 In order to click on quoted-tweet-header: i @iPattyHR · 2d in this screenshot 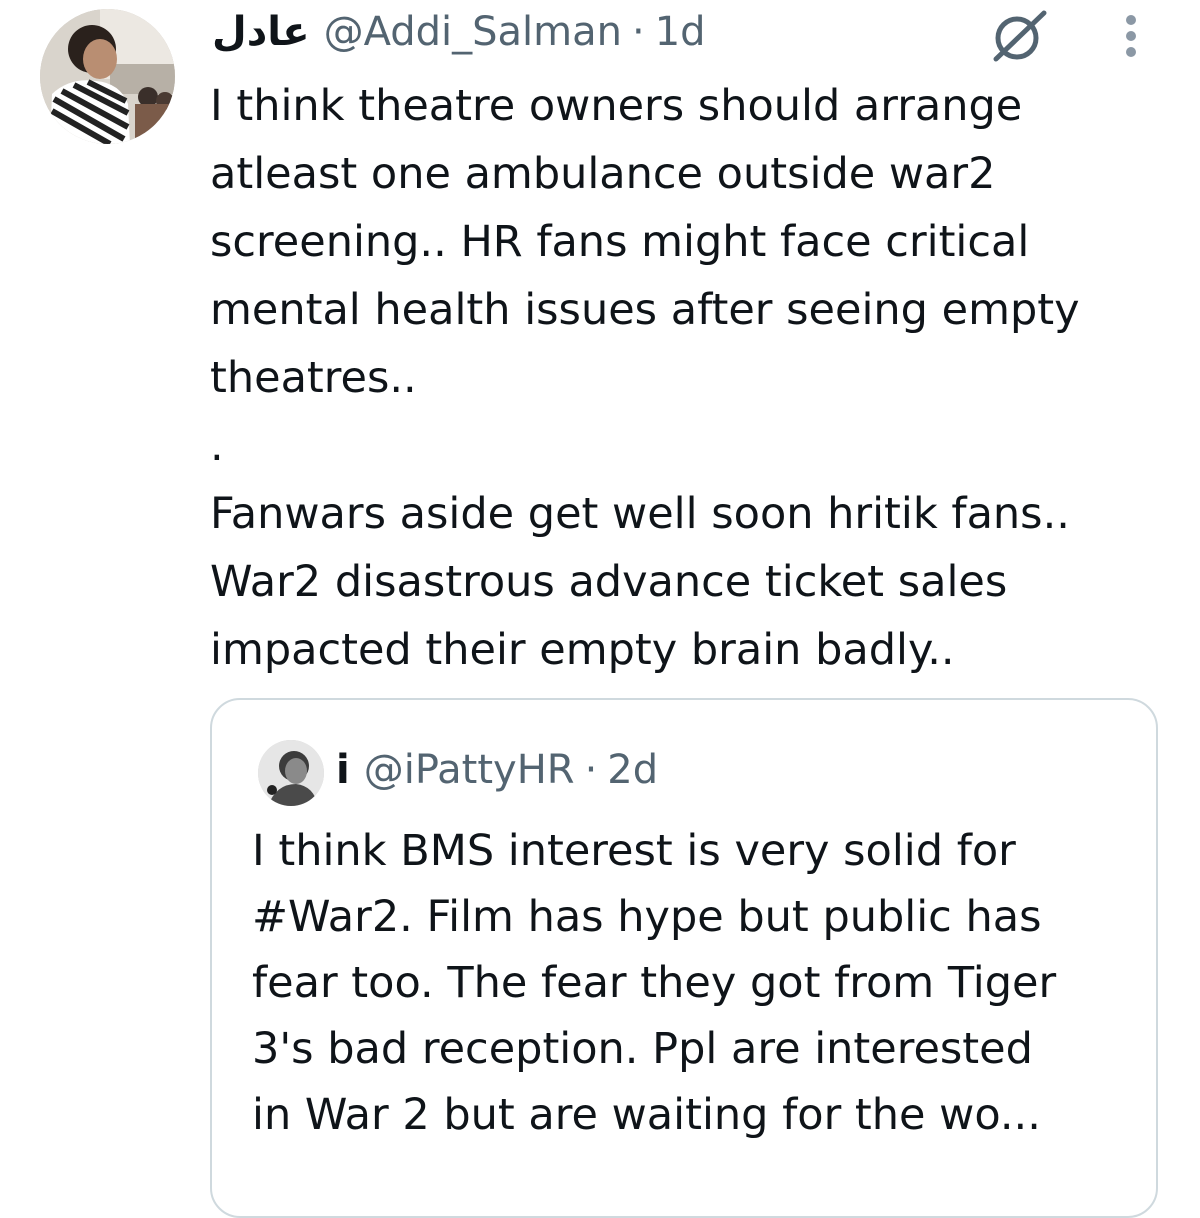, I will do `click(497, 770)`.